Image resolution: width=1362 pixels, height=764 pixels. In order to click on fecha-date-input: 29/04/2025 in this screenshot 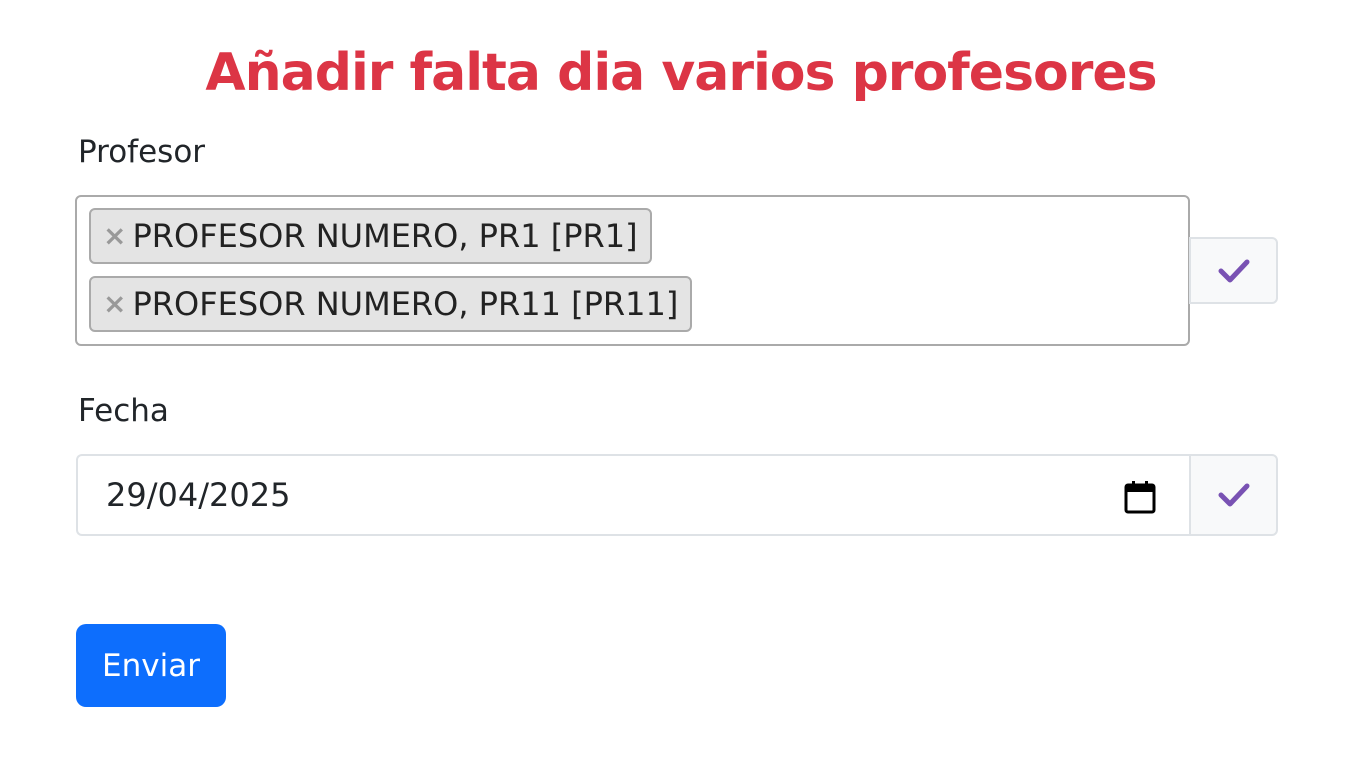, I will do `click(633, 495)`.